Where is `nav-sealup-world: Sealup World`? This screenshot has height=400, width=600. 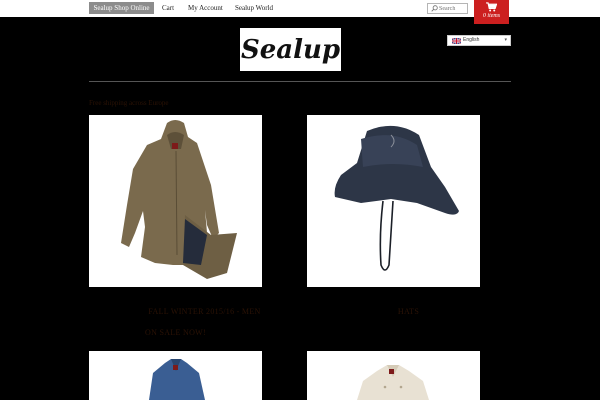
nav-sealup-world: Sealup World is located at coordinates (254, 8).